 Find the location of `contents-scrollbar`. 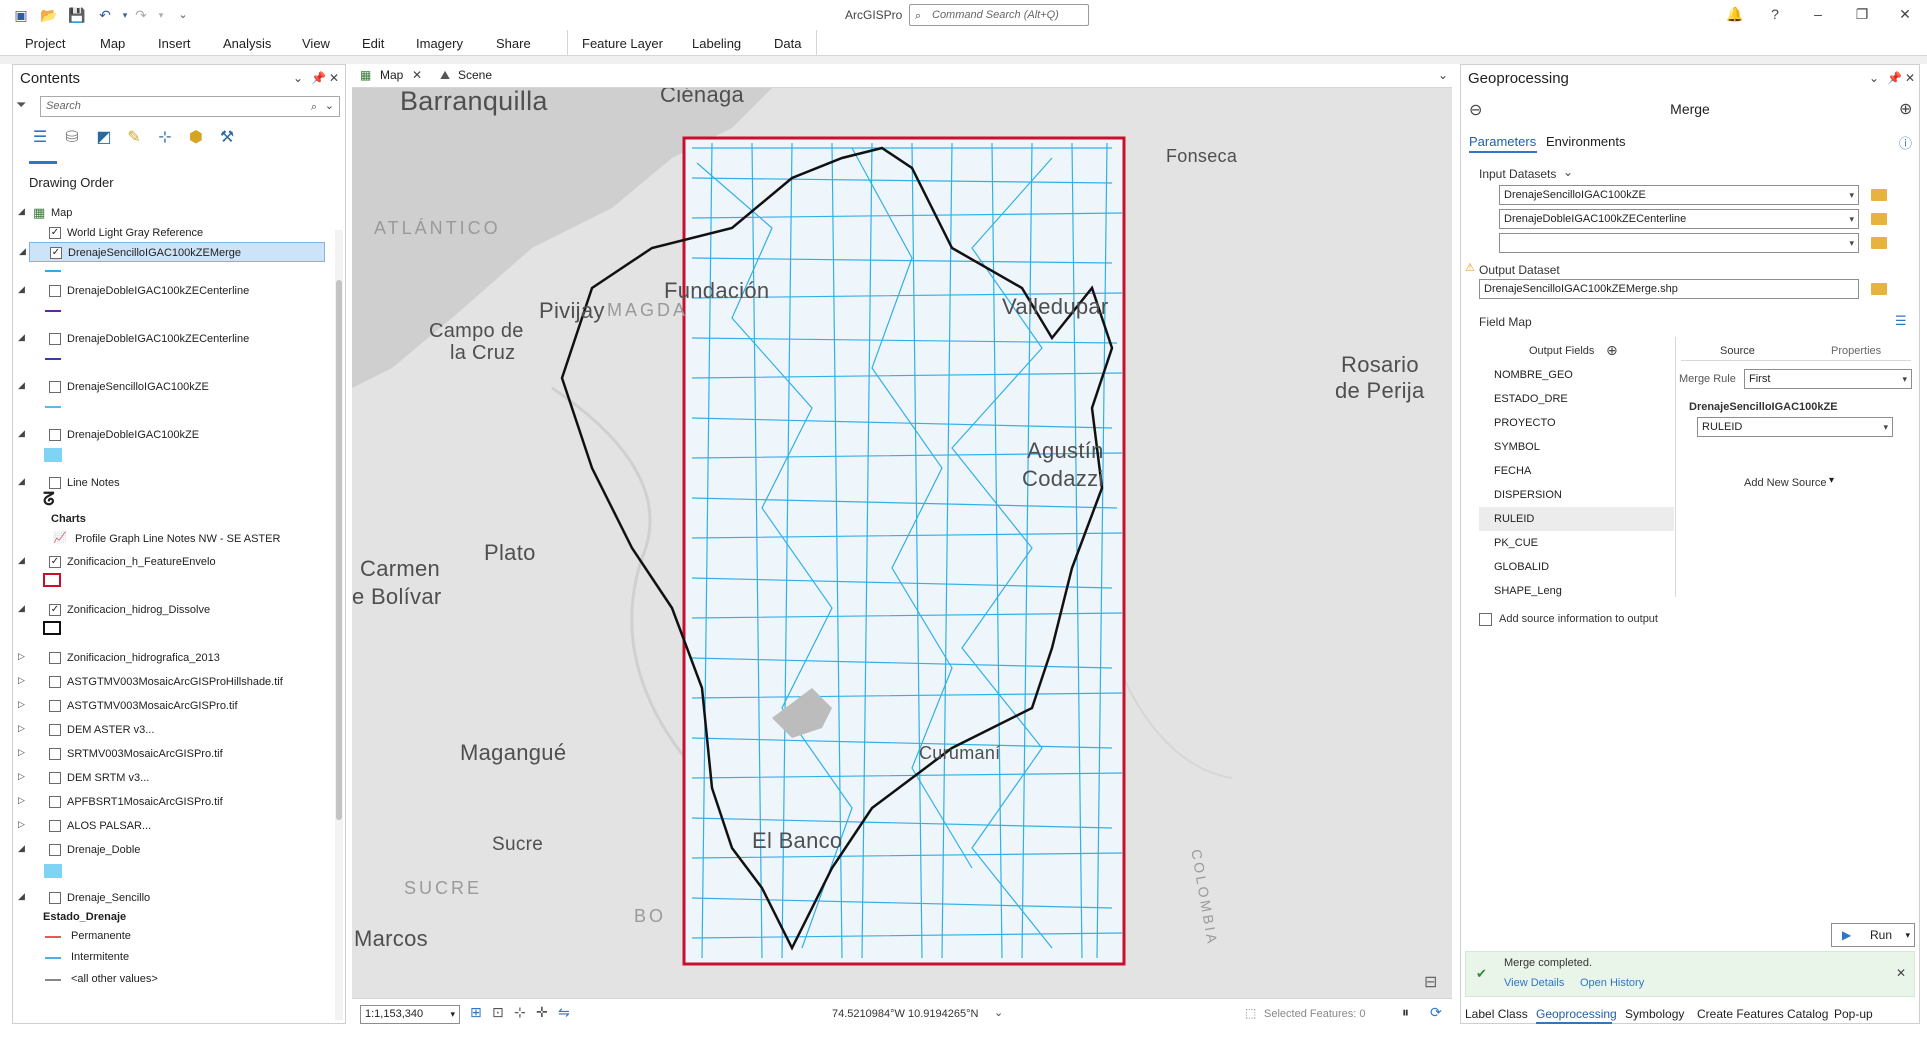

contents-scrollbar is located at coordinates (339, 625).